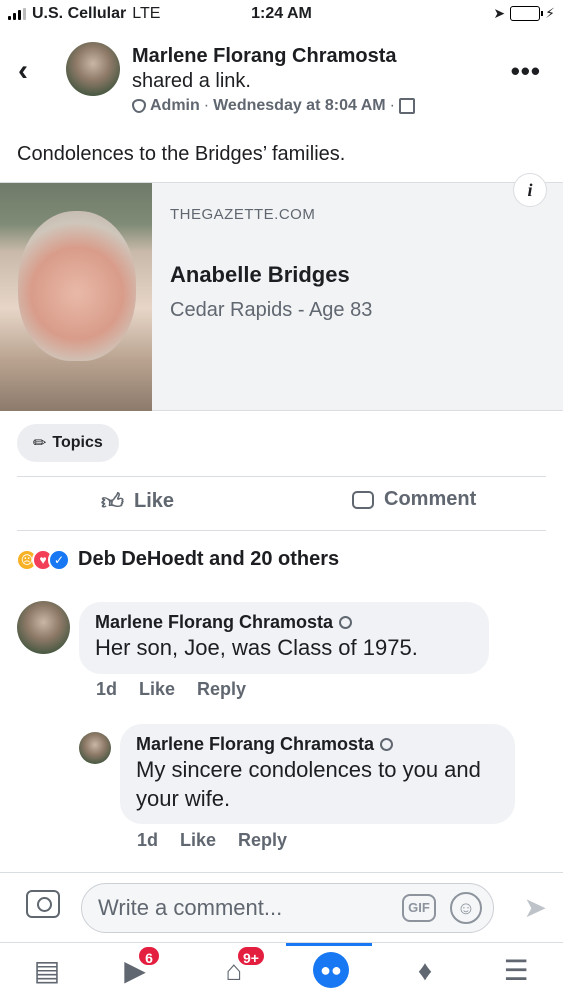 The image size is (563, 1000). I want to click on commenter-avatar, so click(43, 627).